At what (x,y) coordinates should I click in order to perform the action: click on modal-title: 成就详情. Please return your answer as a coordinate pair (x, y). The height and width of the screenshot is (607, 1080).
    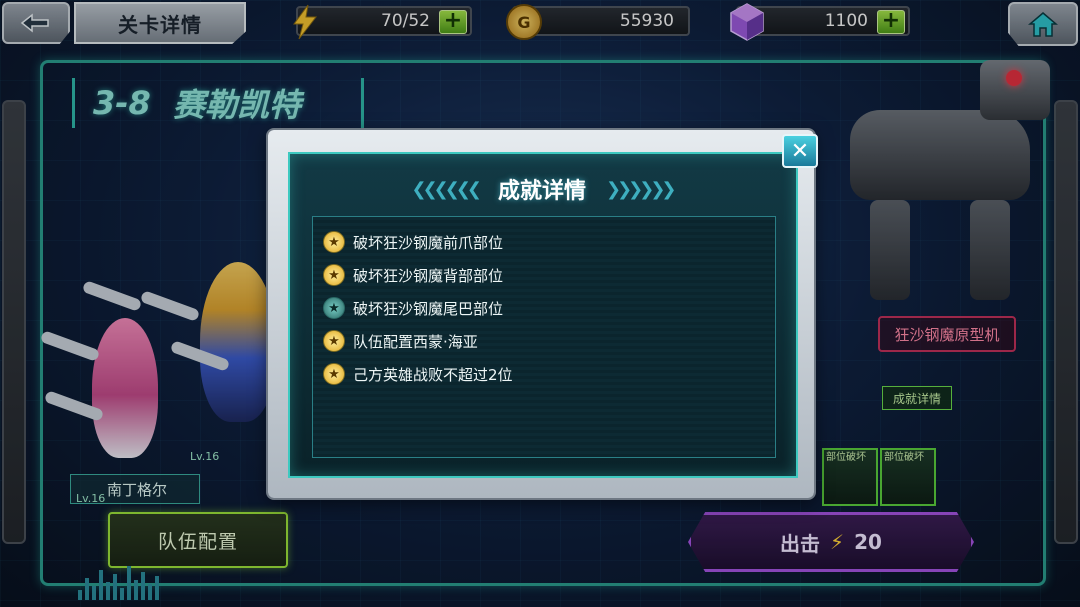
    Looking at the image, I should click on (541, 191).